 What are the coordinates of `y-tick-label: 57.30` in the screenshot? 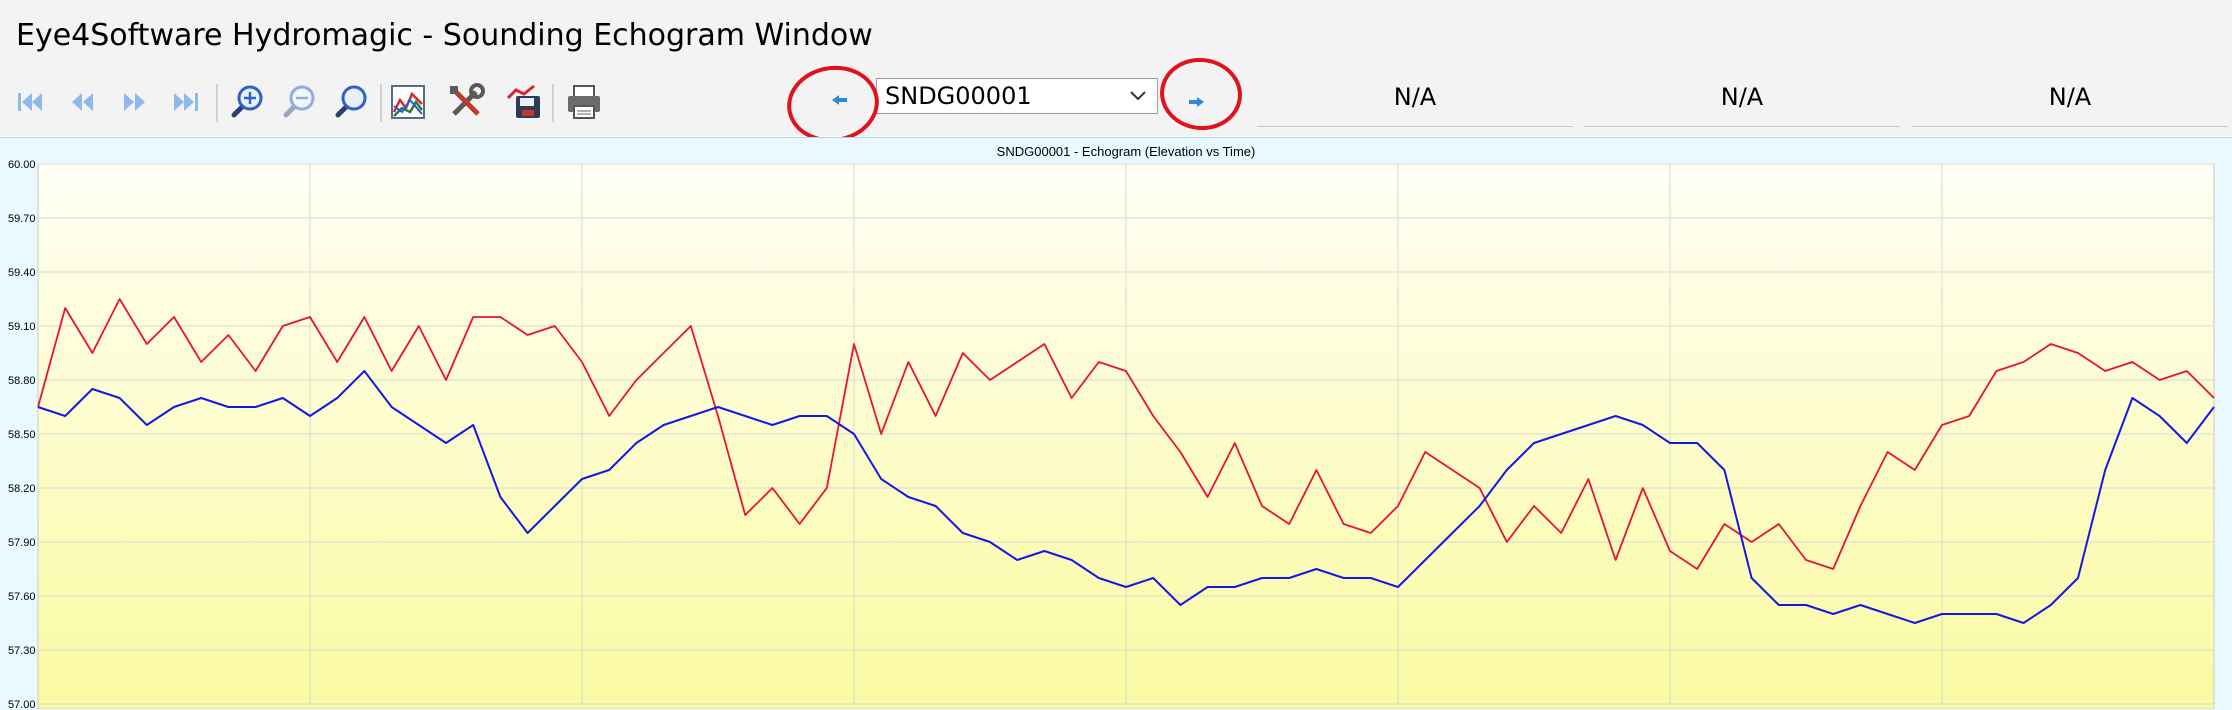 It's located at (22, 651).